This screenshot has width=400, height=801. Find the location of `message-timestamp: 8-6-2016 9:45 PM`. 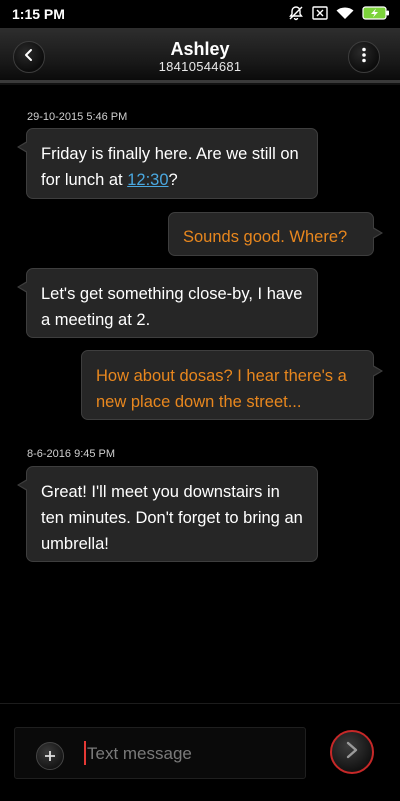

message-timestamp: 8-6-2016 9:45 PM is located at coordinates (71, 454).